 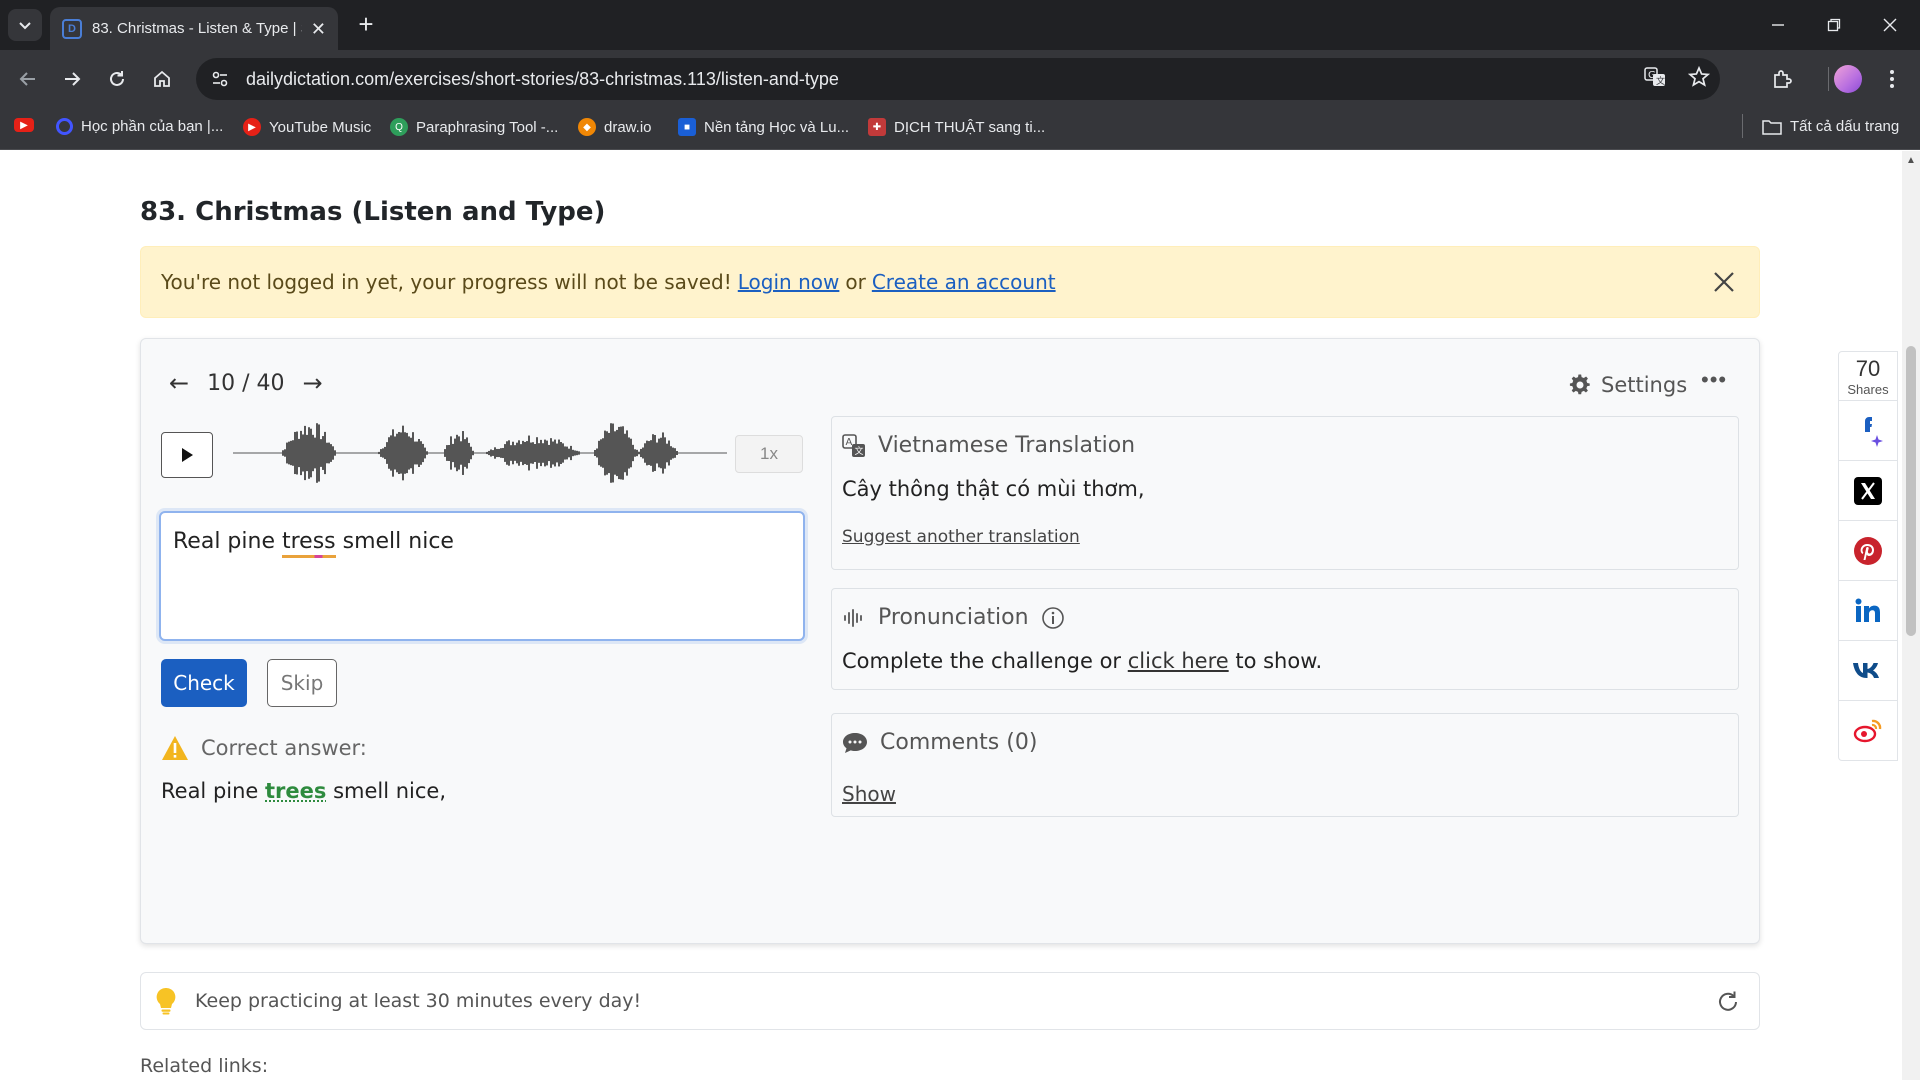 I want to click on warning-icon, so click(x=175, y=748).